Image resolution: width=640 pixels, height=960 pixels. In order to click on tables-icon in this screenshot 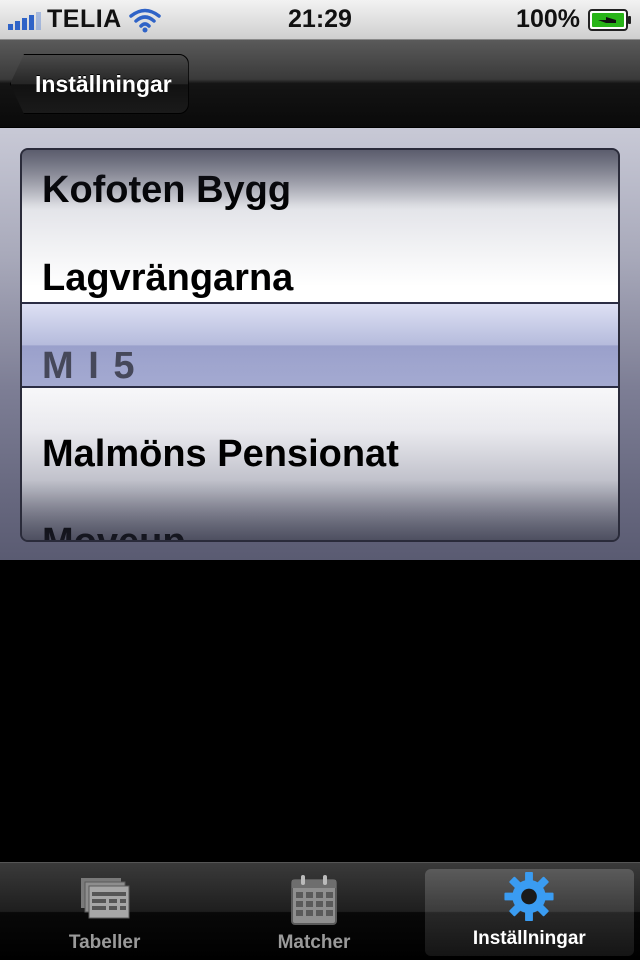, I will do `click(105, 898)`.